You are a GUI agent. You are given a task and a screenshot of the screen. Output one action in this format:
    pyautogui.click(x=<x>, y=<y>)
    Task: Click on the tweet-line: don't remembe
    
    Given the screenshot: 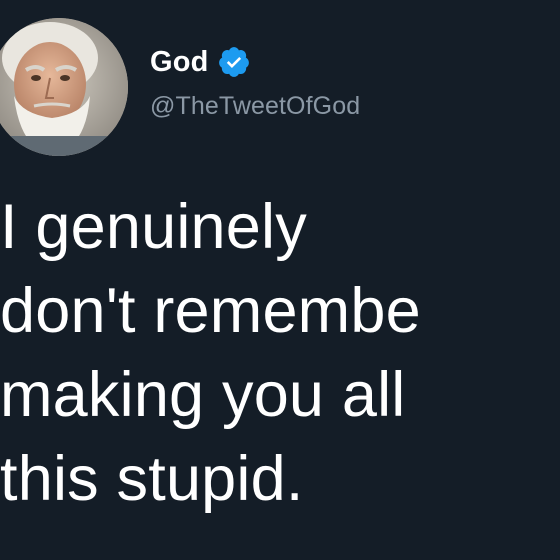 What is the action you would take?
    pyautogui.click(x=210, y=311)
    